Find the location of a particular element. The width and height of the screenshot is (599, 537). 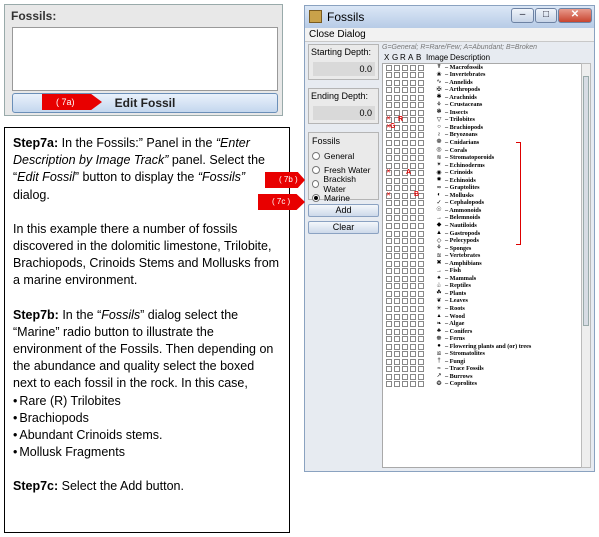

radio-general: General is located at coordinates (343, 156).